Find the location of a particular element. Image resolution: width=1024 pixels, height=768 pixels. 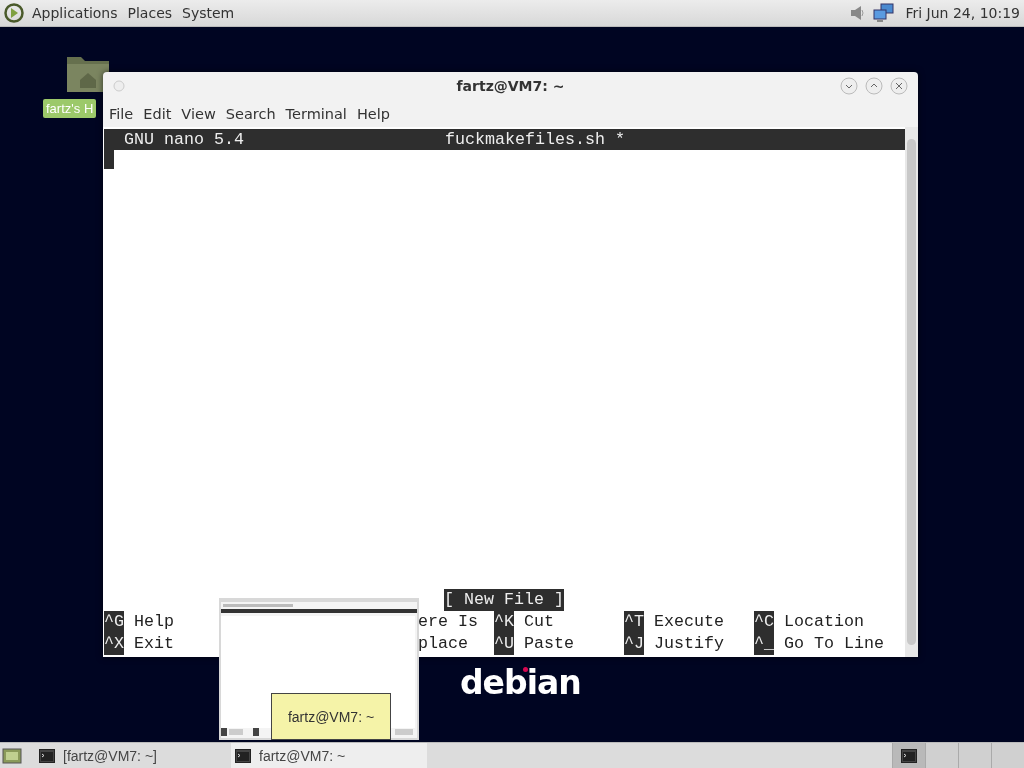

shortcut-key: ^G is located at coordinates (114, 622).